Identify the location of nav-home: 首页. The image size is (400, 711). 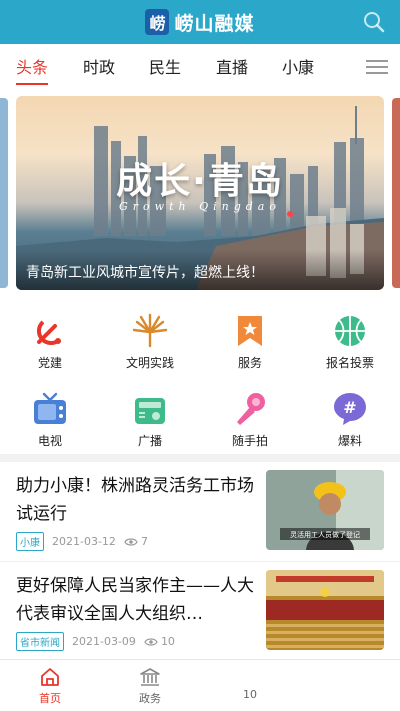
(50, 685).